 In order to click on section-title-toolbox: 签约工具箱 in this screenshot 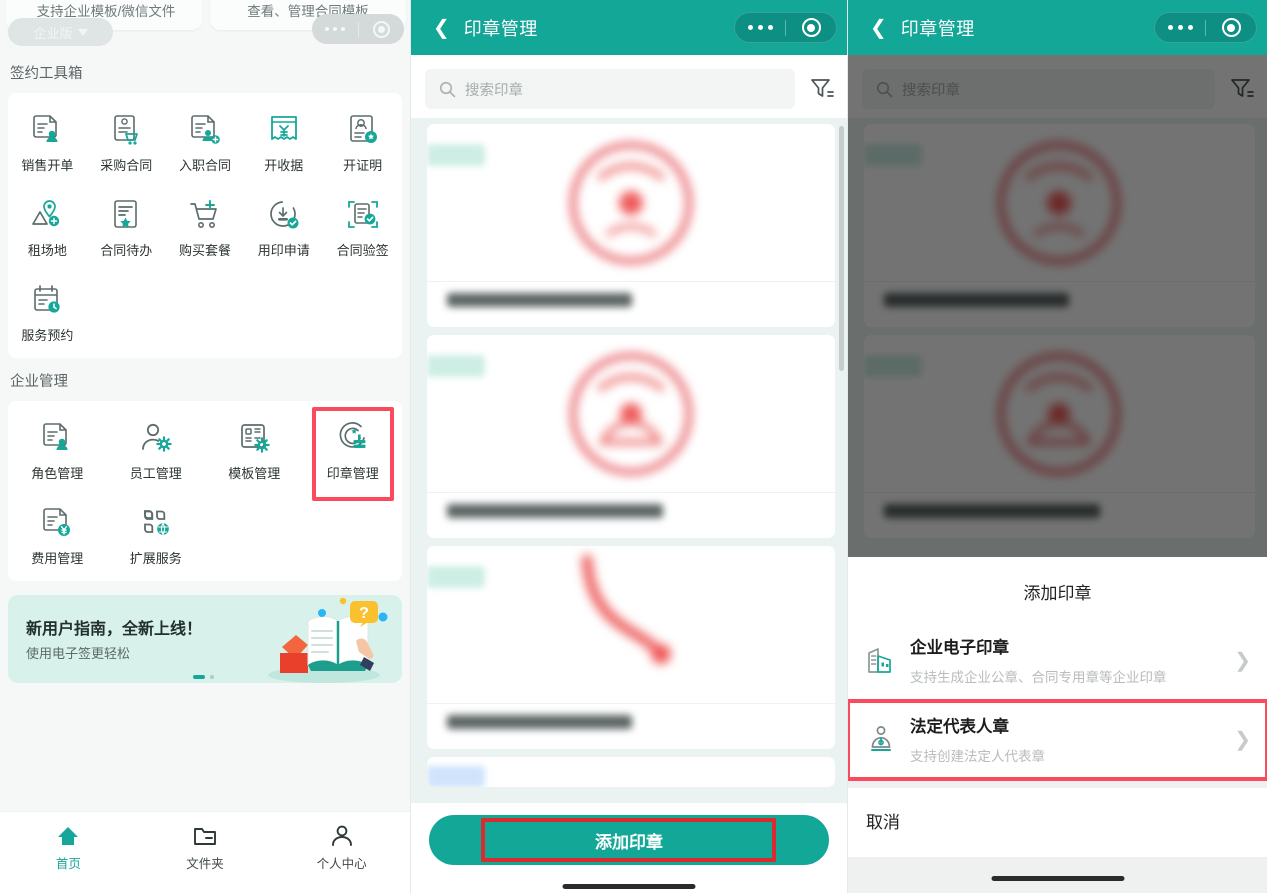, I will do `click(46, 74)`.